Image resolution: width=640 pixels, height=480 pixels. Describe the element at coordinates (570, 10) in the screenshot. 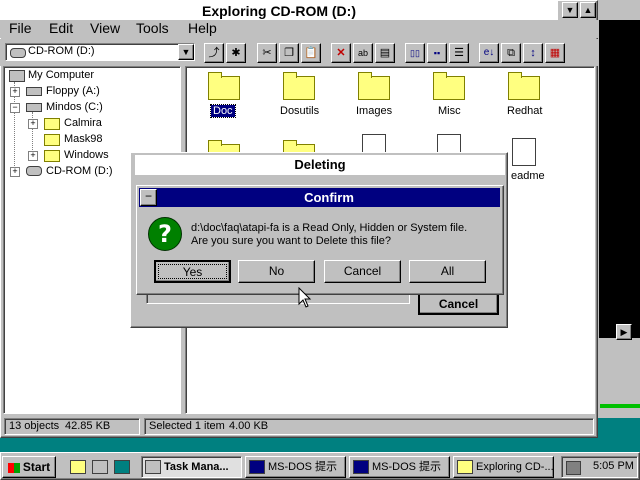

I see `minimize-button: ▼` at that location.